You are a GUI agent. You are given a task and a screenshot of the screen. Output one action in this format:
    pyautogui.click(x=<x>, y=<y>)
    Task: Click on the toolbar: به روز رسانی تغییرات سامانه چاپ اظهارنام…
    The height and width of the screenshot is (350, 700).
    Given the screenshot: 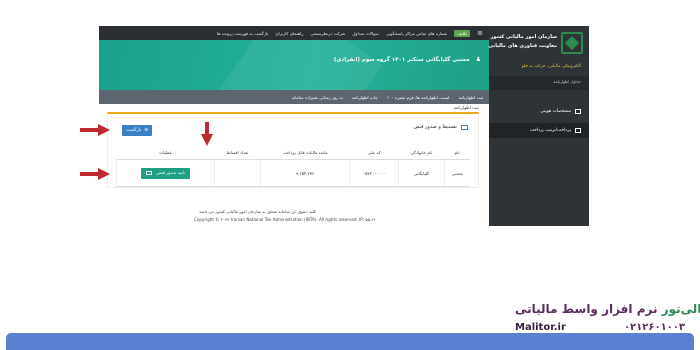 What is the action you would take?
    pyautogui.click(x=294, y=97)
    